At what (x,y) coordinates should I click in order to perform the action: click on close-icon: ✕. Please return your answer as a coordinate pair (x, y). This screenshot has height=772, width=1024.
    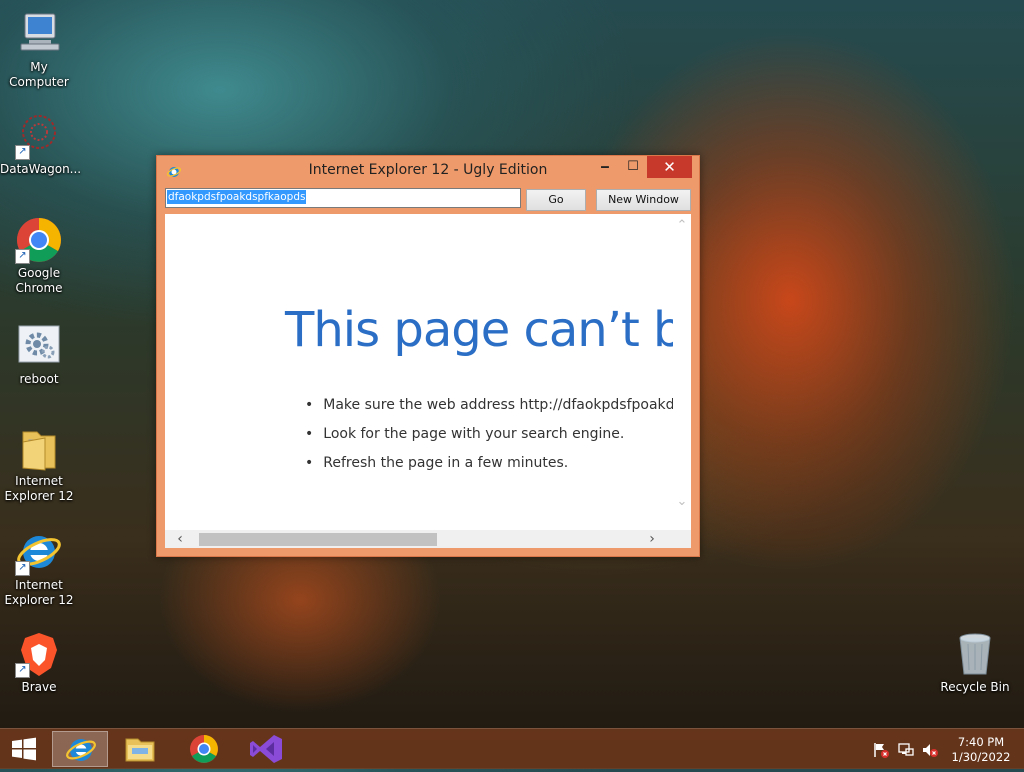
    Looking at the image, I should click on (669, 167).